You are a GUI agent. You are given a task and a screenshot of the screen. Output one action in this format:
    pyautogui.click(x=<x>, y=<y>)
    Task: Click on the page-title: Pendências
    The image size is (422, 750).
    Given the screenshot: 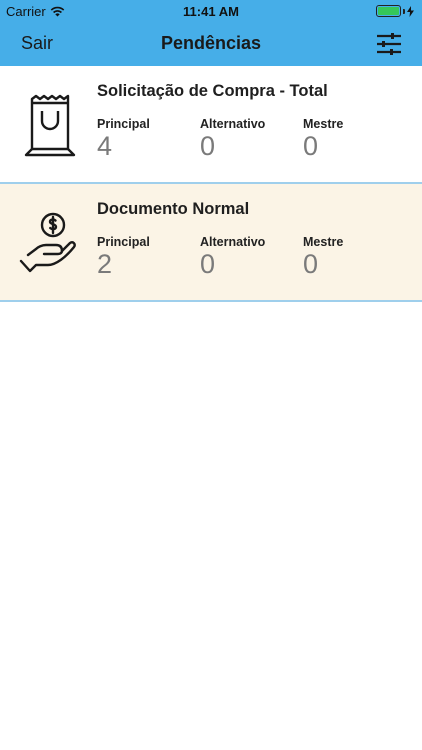 What is the action you would take?
    pyautogui.click(x=211, y=43)
    